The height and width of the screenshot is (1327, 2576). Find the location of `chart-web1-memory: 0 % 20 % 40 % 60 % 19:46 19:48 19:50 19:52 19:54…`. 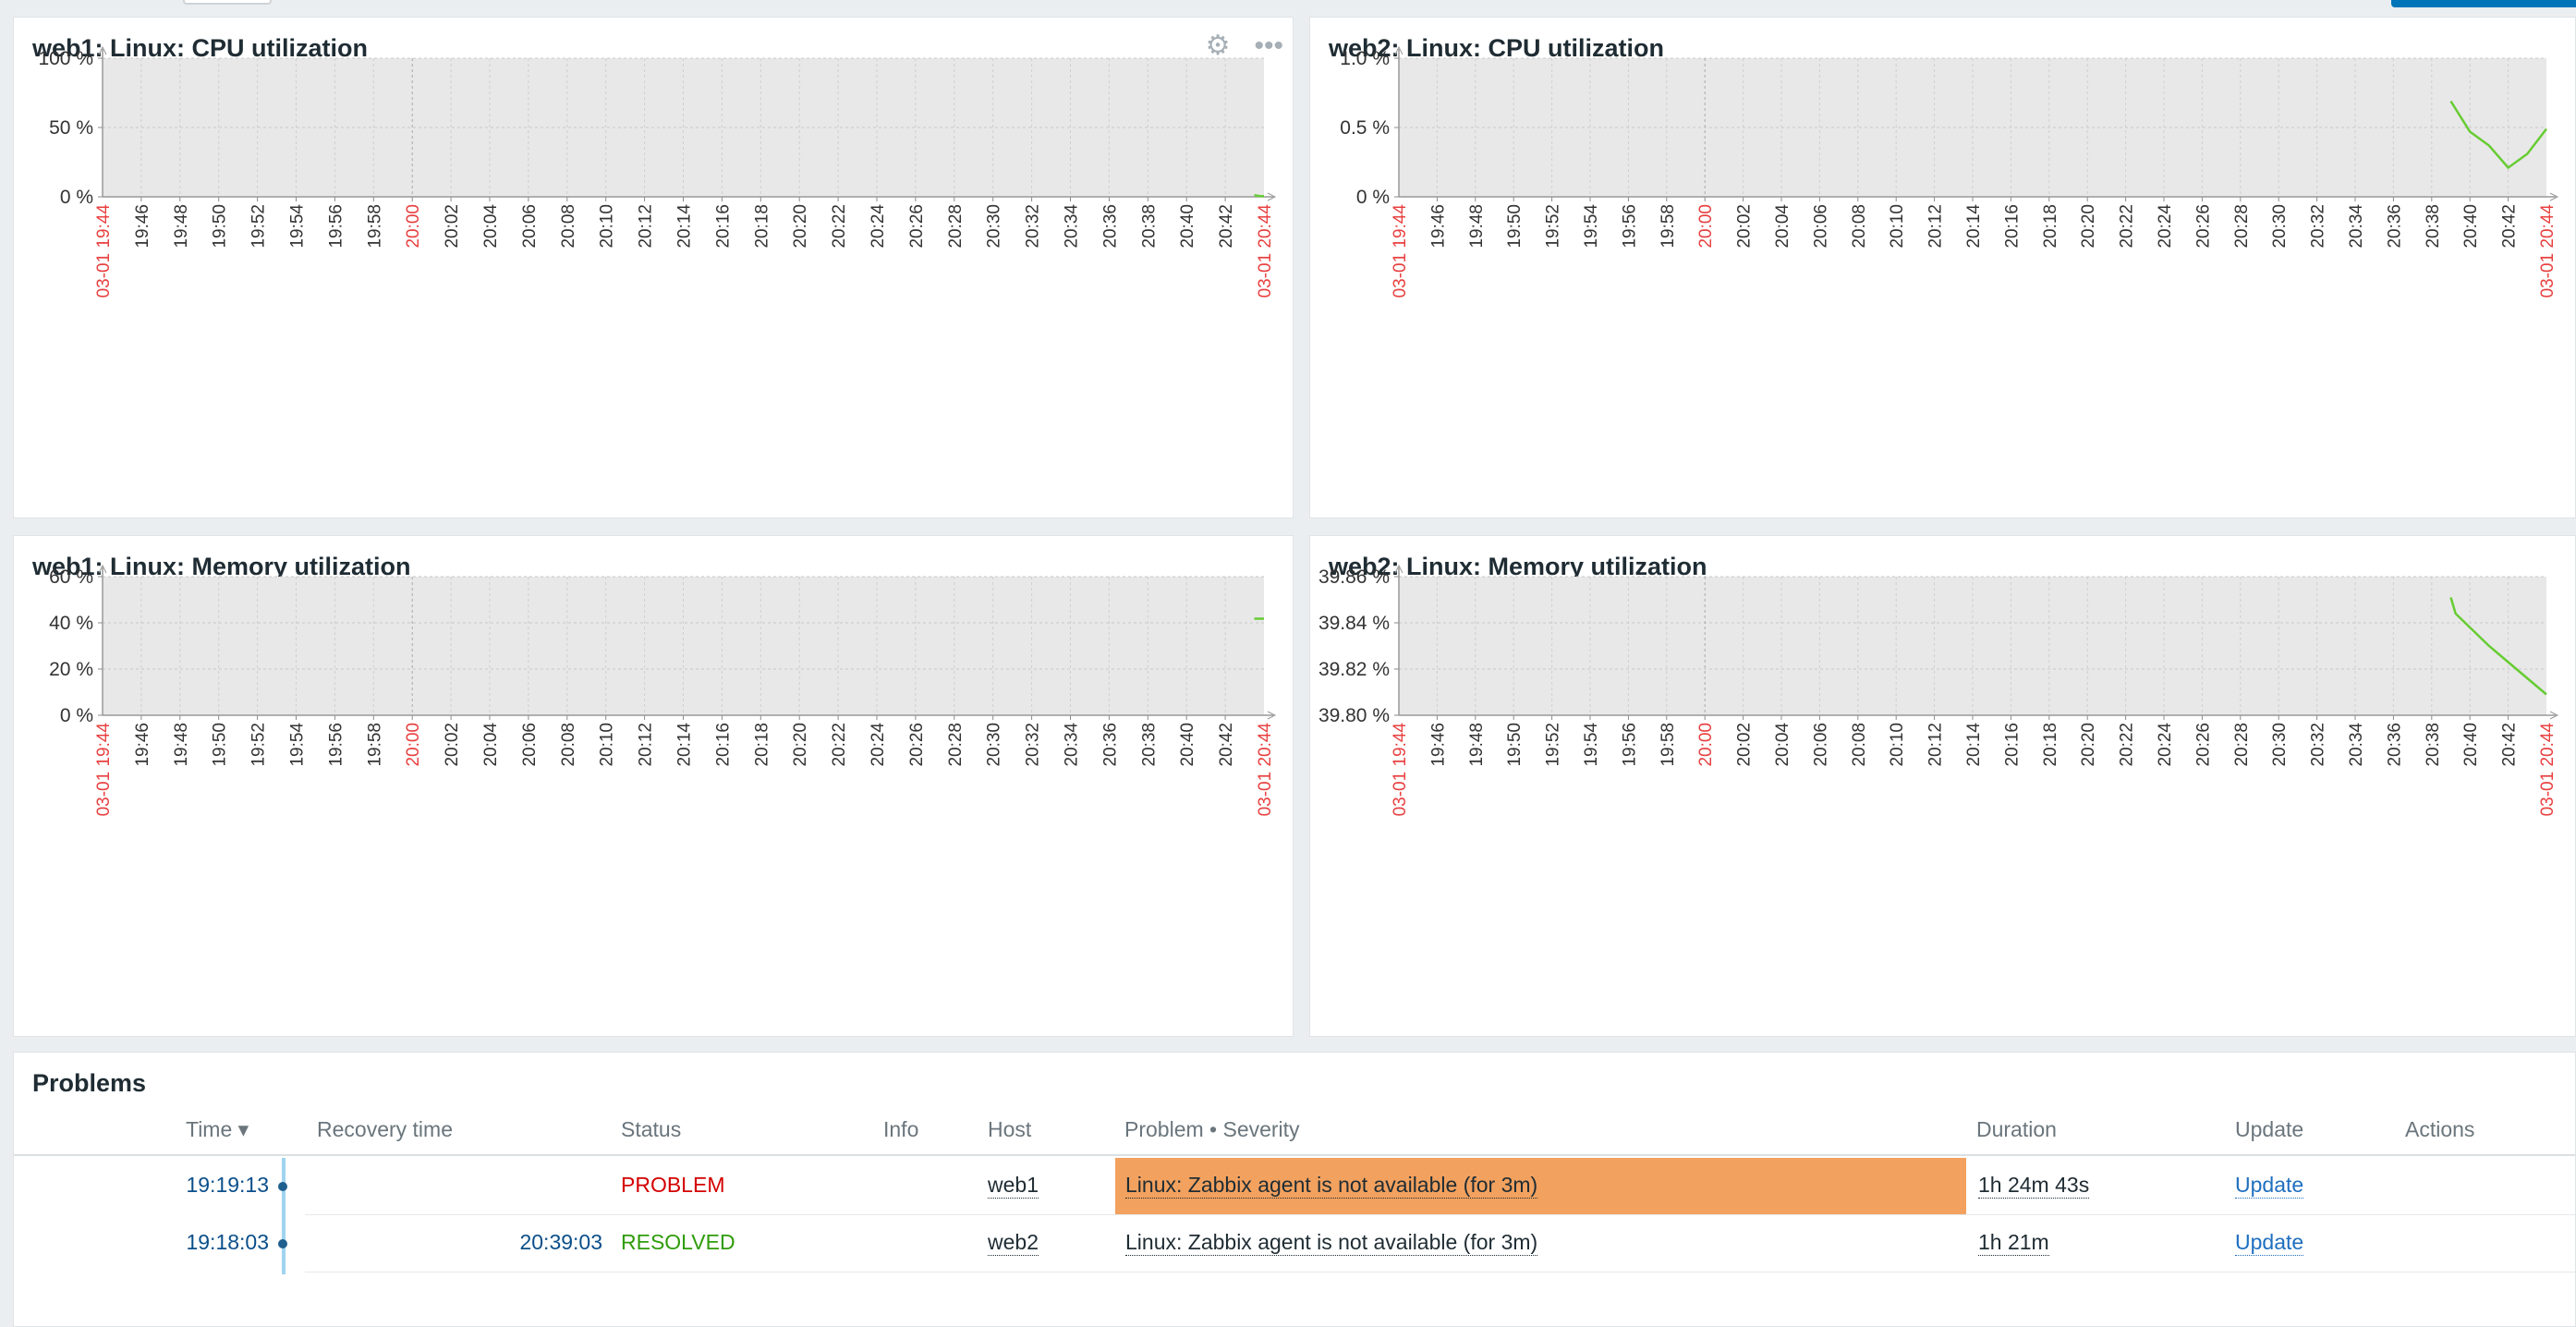

chart-web1-memory: 0 % 20 % 40 % 60 % 19:46 19:48 19:50 19:52 19:54… is located at coordinates (663, 690).